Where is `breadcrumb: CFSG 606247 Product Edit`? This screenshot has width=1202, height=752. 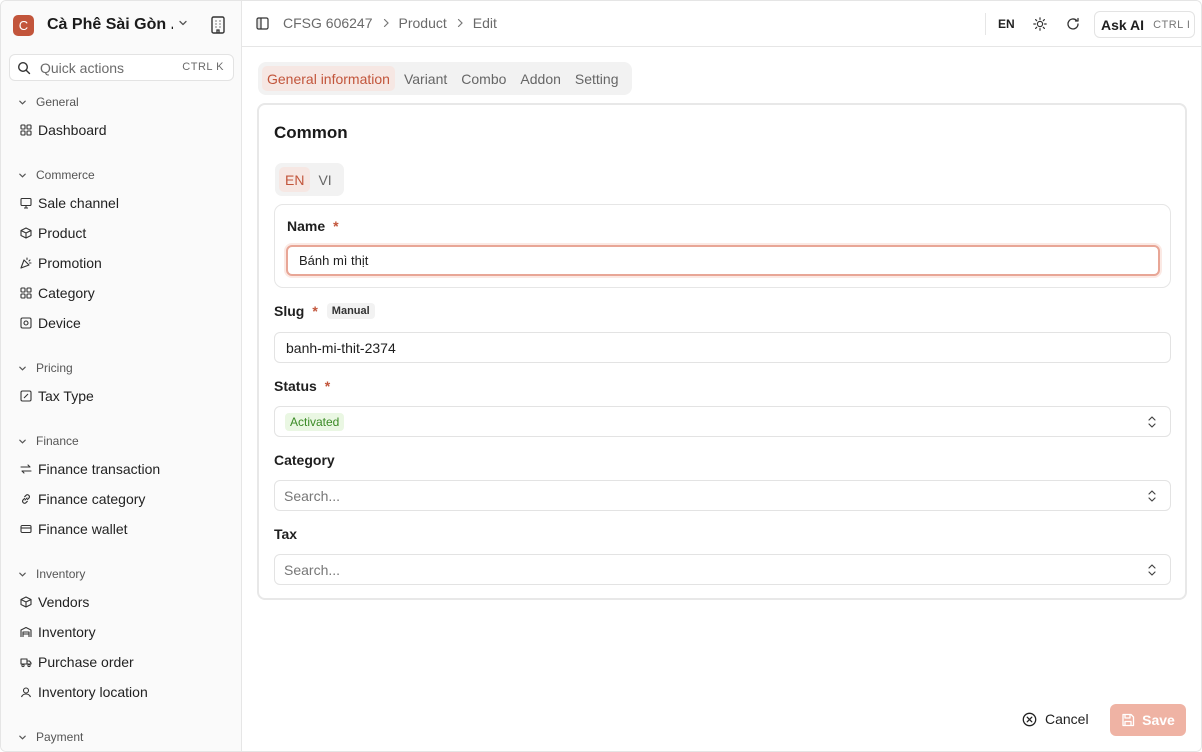
breadcrumb: CFSG 606247 Product Edit is located at coordinates (390, 23).